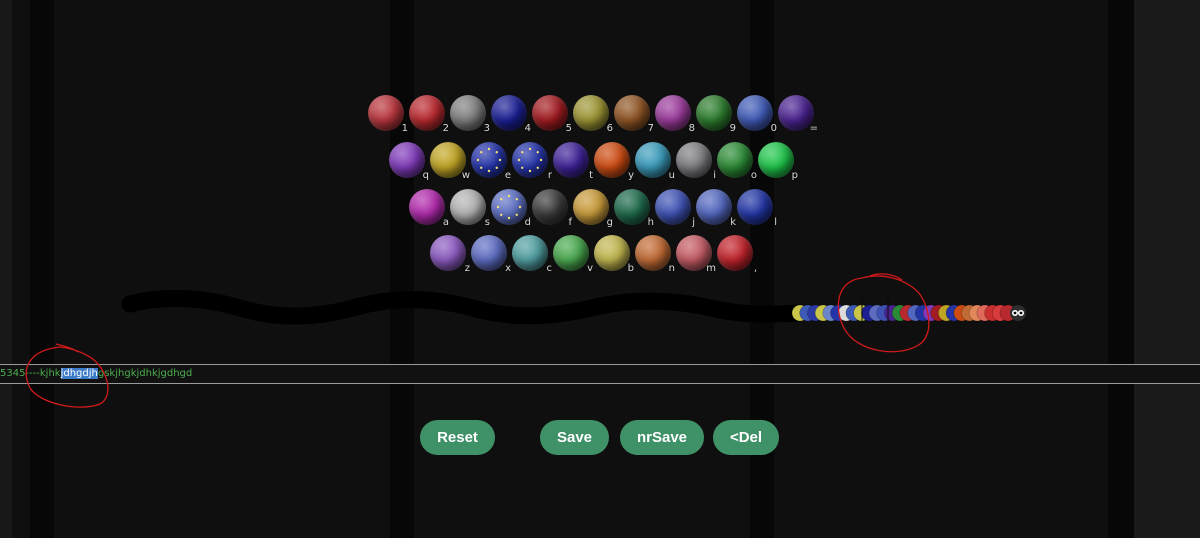  I want to click on key-j: j, so click(675, 208).